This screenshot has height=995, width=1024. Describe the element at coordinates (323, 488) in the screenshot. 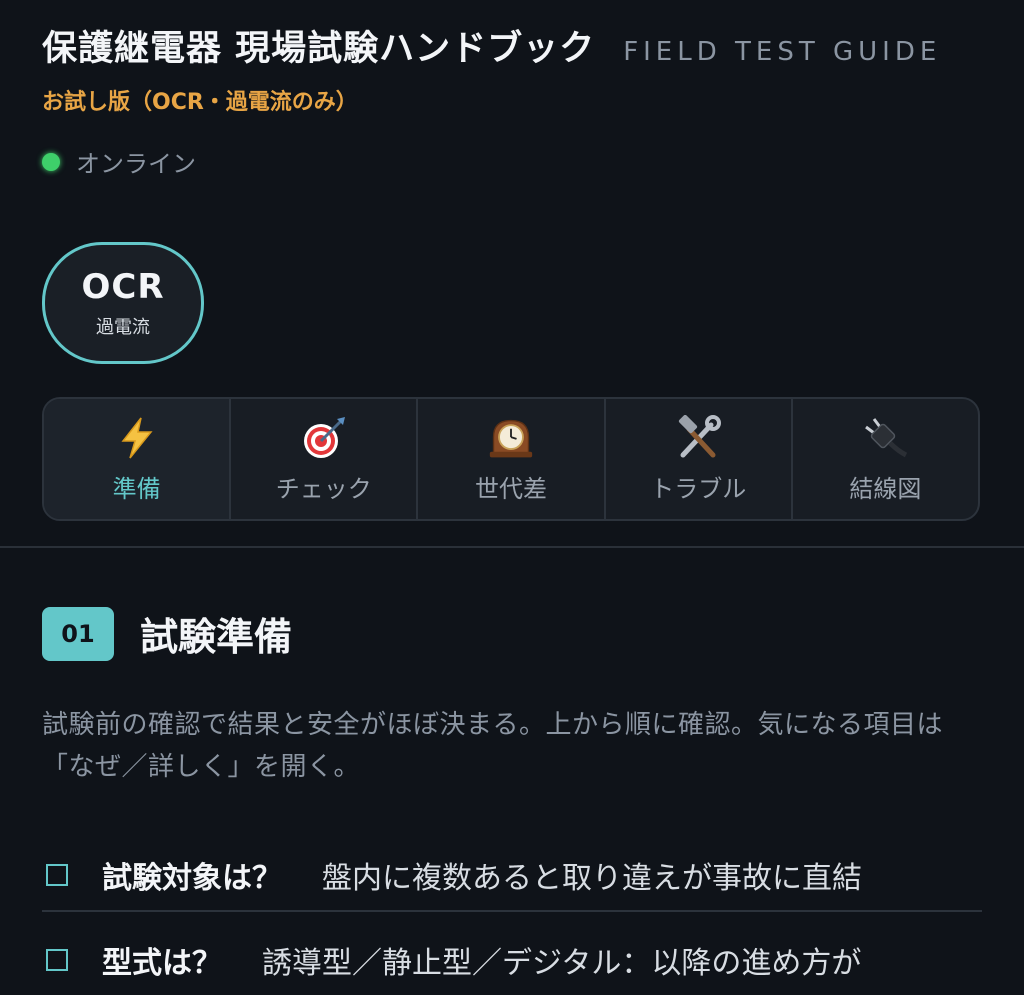

I see `tab-label: チェック` at that location.